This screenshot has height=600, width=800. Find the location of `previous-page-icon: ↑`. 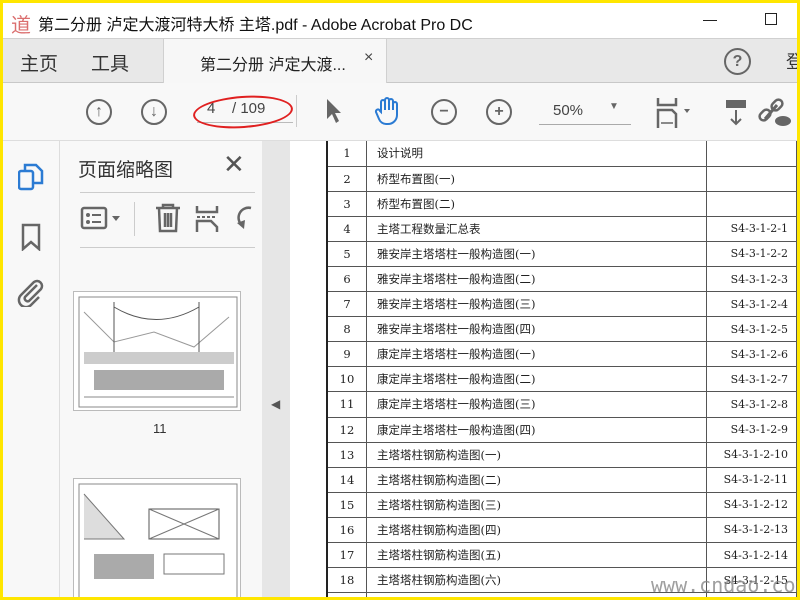

previous-page-icon: ↑ is located at coordinates (99, 112).